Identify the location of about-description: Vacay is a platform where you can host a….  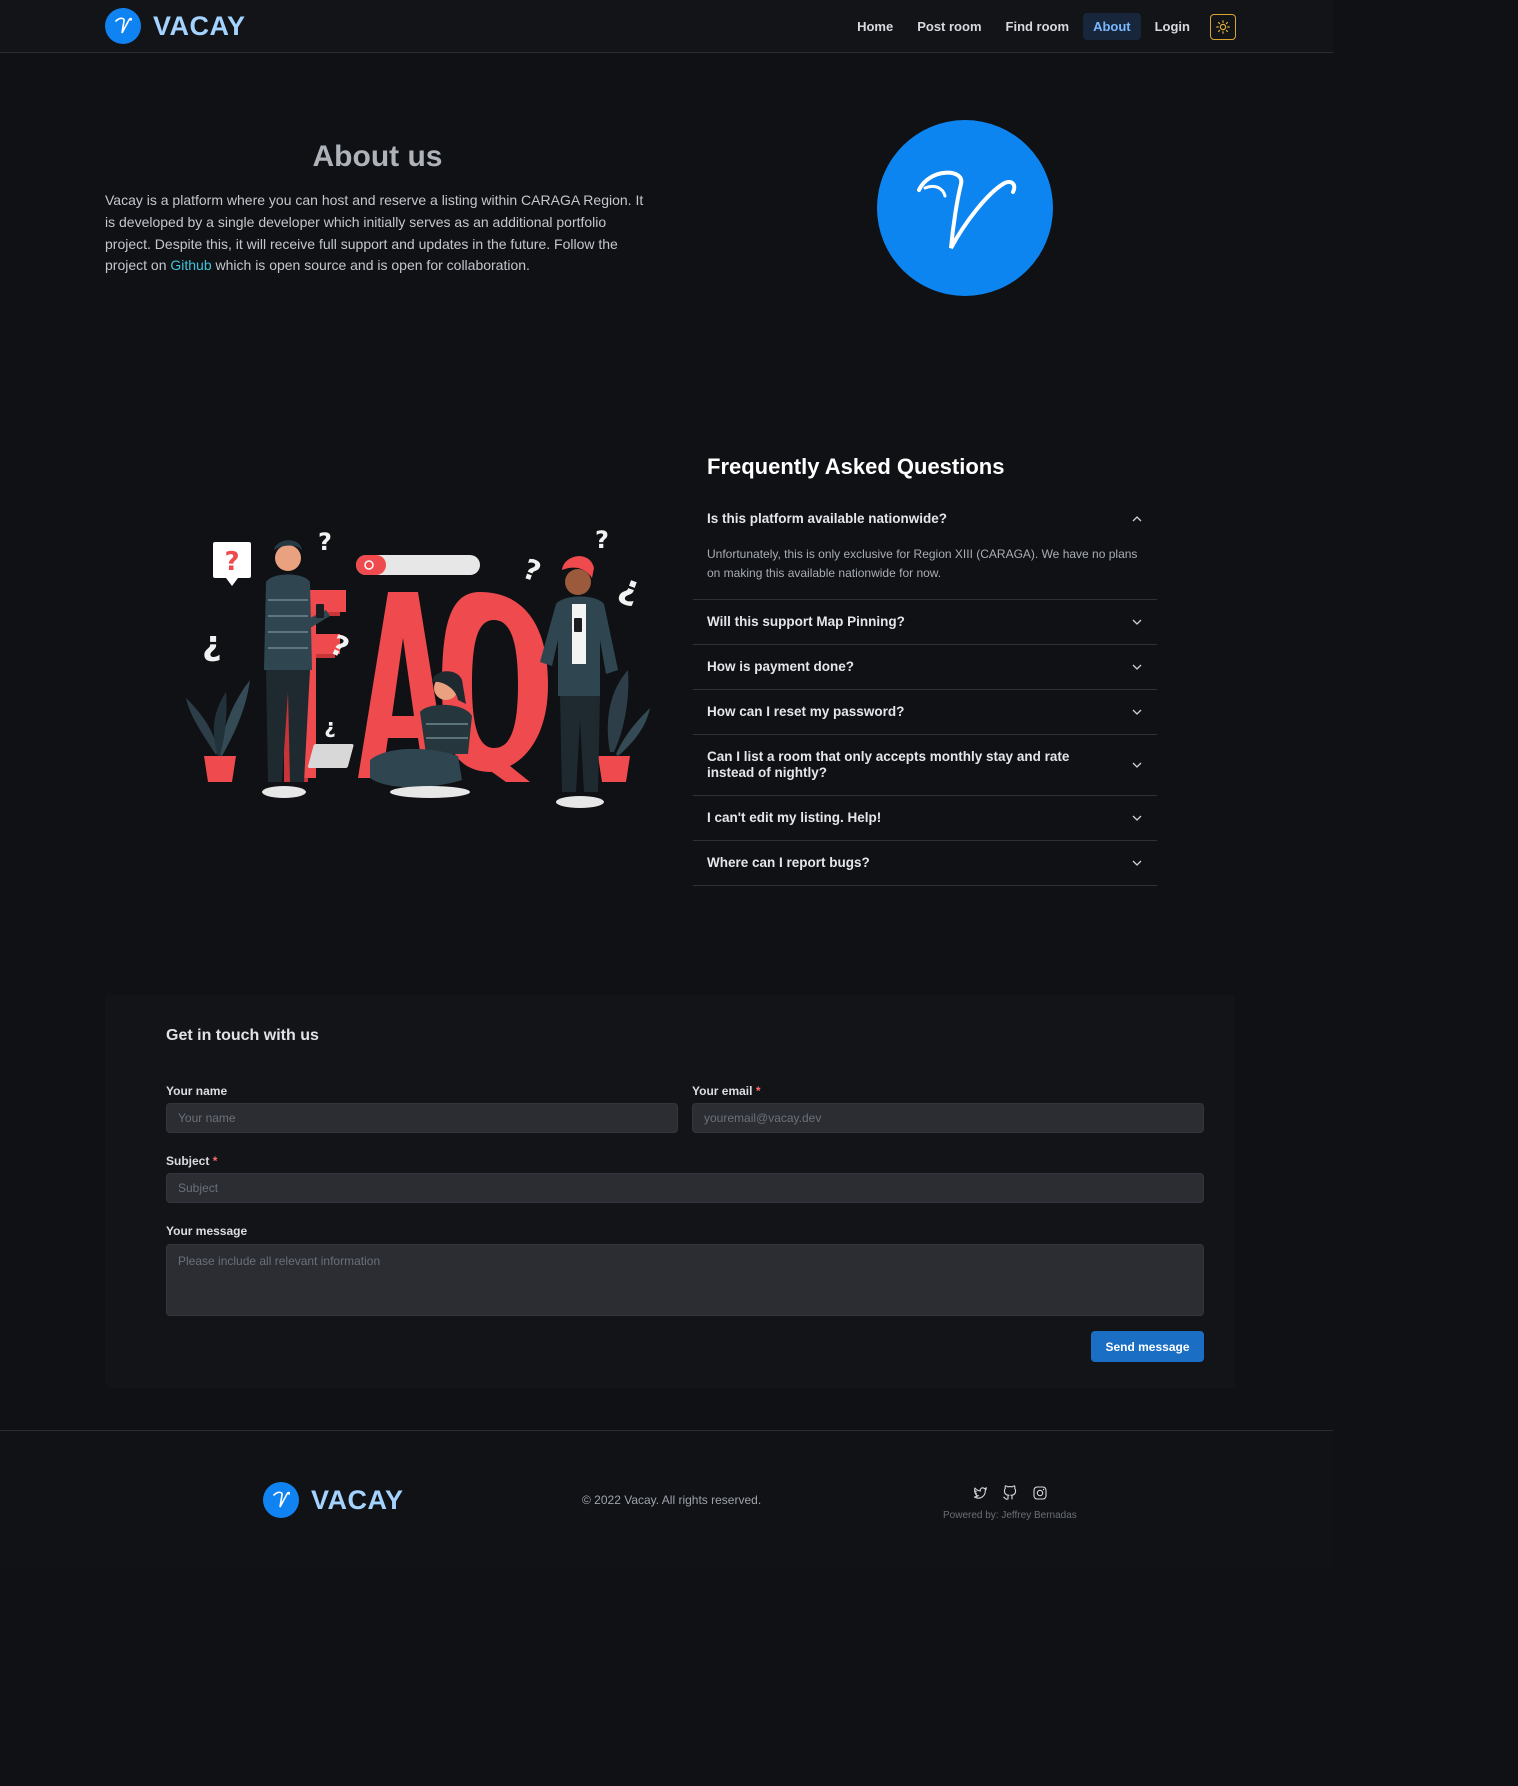
(380, 233).